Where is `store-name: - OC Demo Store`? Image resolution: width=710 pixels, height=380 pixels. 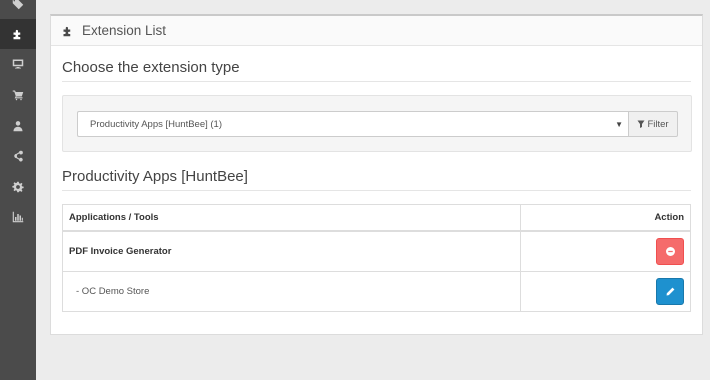 store-name: - OC Demo Store is located at coordinates (113, 291).